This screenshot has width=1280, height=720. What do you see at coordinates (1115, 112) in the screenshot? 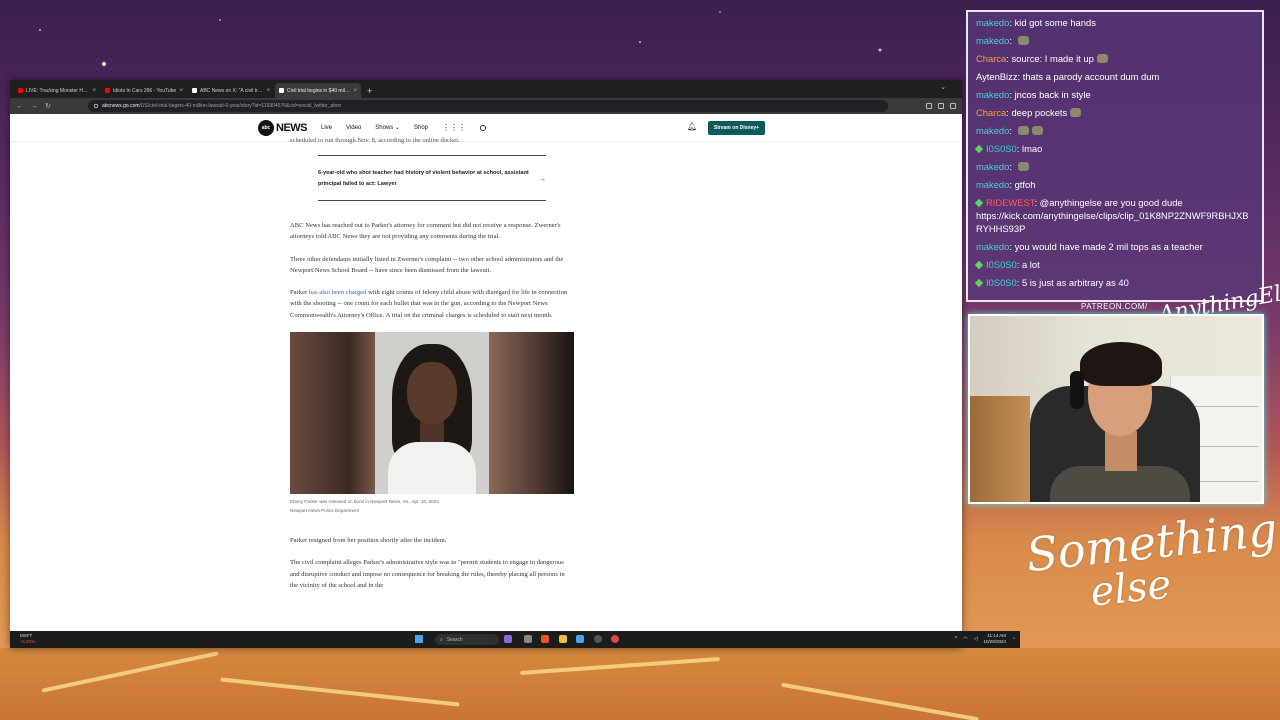
I see `chat-message: Charca: deep pockets` at bounding box center [1115, 112].